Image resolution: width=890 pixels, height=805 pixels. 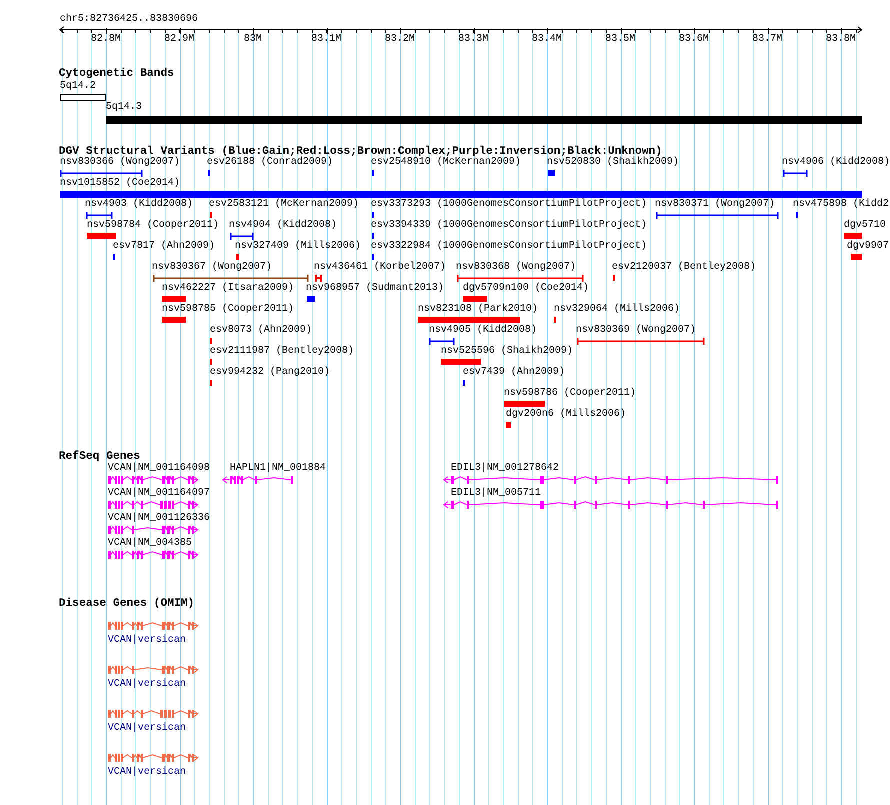 What do you see at coordinates (270, 373) in the screenshot?
I see `variant-label: esv994232 (Pang2010)` at bounding box center [270, 373].